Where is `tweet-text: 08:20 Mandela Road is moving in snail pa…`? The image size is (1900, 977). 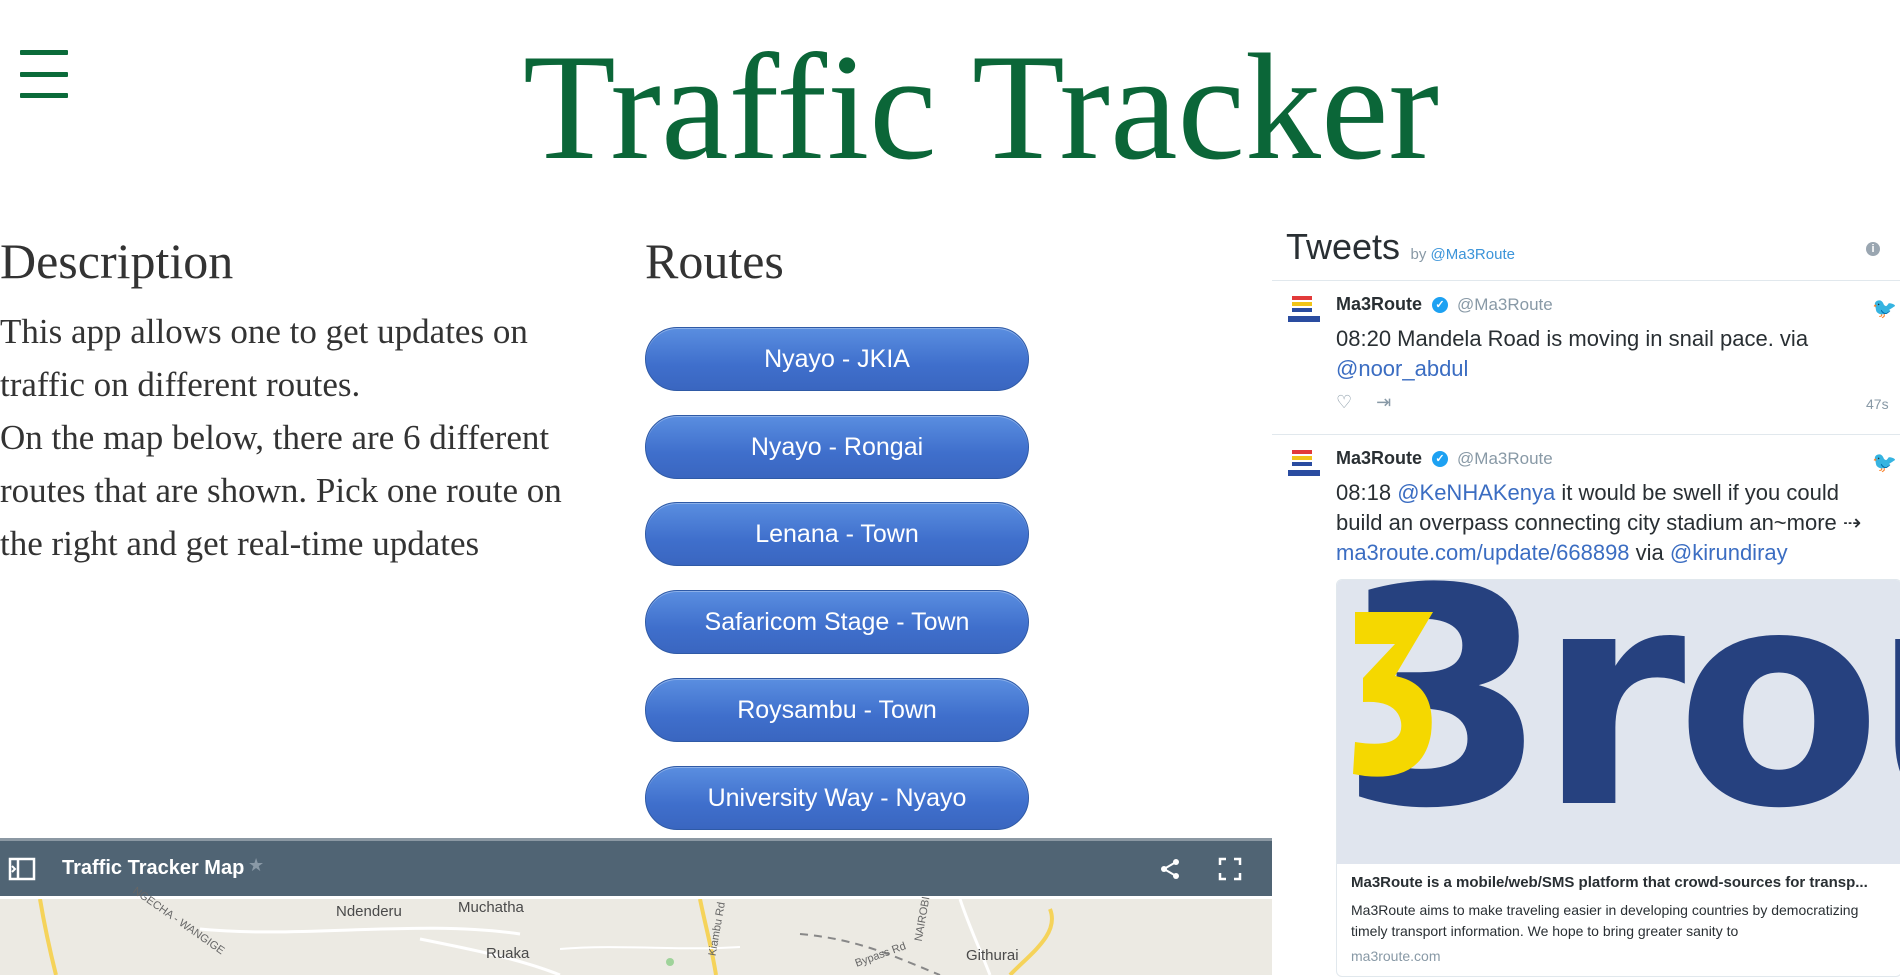 tweet-text: 08:20 Mandela Road is moving in snail pa… is located at coordinates (1610, 354).